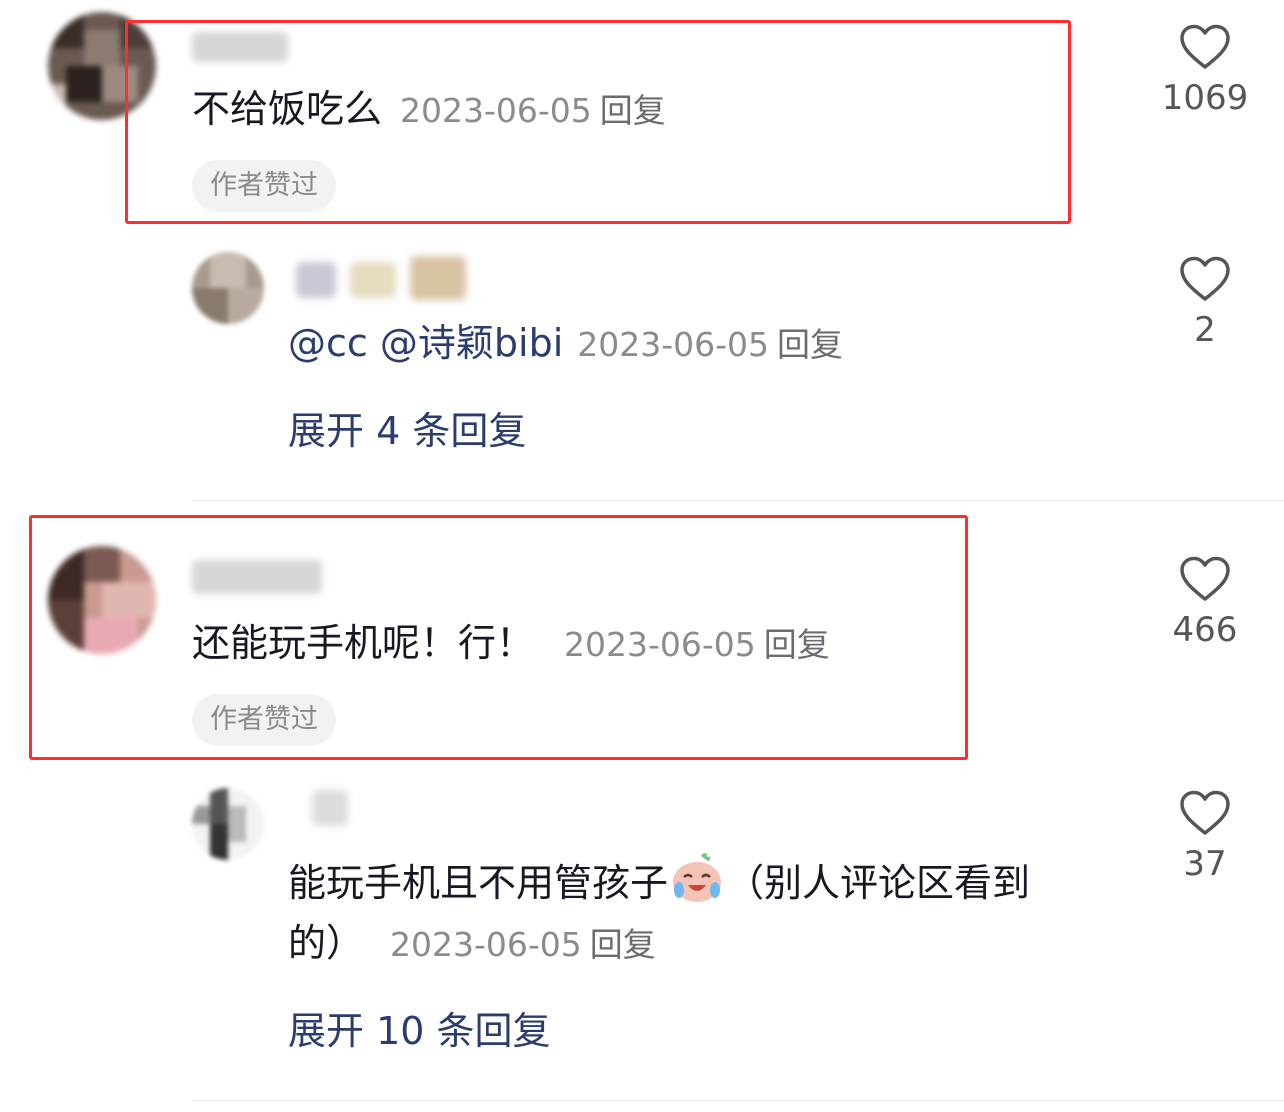  What do you see at coordinates (598, 122) in the screenshot?
I see `highlight-box` at bounding box center [598, 122].